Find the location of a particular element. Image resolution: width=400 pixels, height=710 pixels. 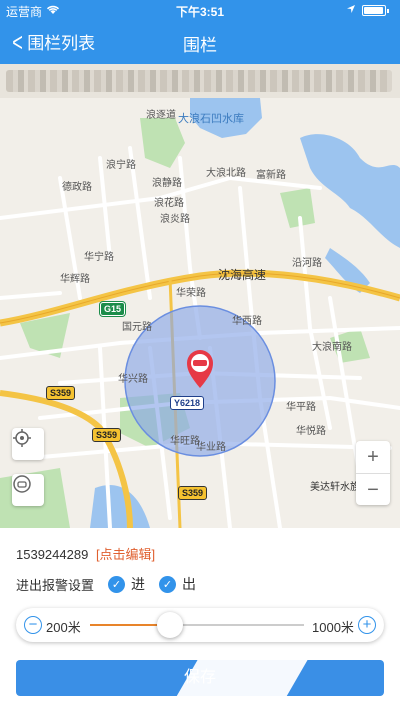

map-label: 富新路 is located at coordinates (271, 175).